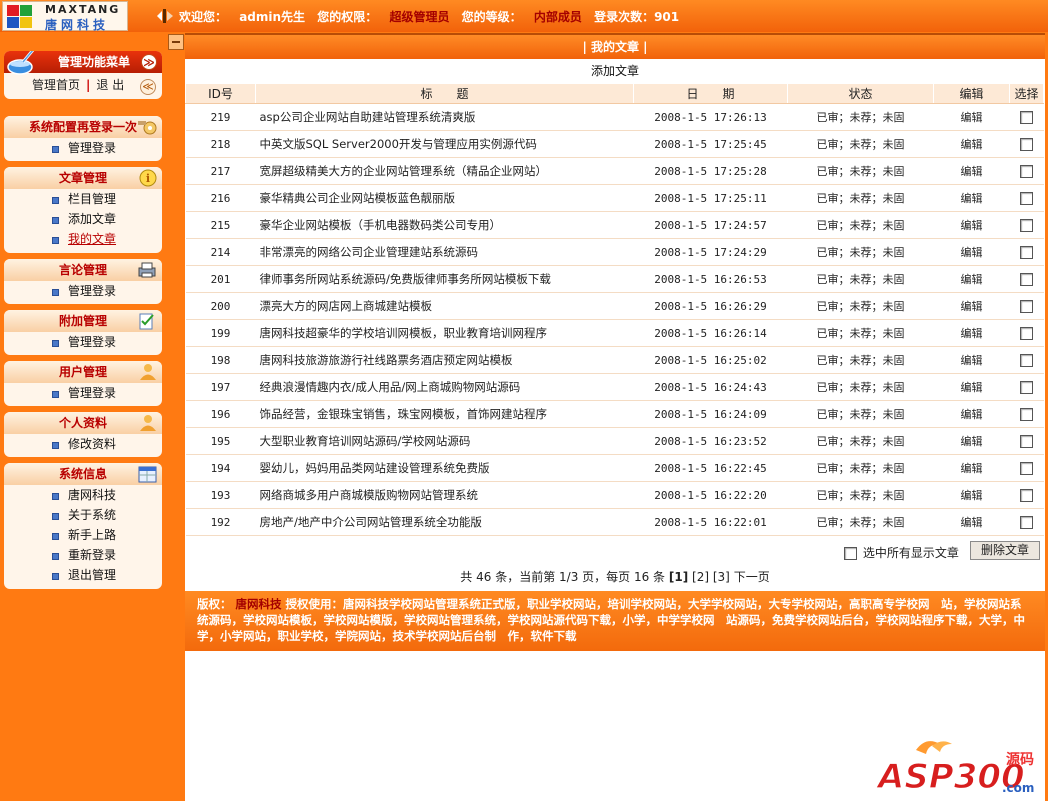 The height and width of the screenshot is (801, 1048). What do you see at coordinates (710, 198) in the screenshot?
I see `article-date: 2008-1-5 17:25:11` at bounding box center [710, 198].